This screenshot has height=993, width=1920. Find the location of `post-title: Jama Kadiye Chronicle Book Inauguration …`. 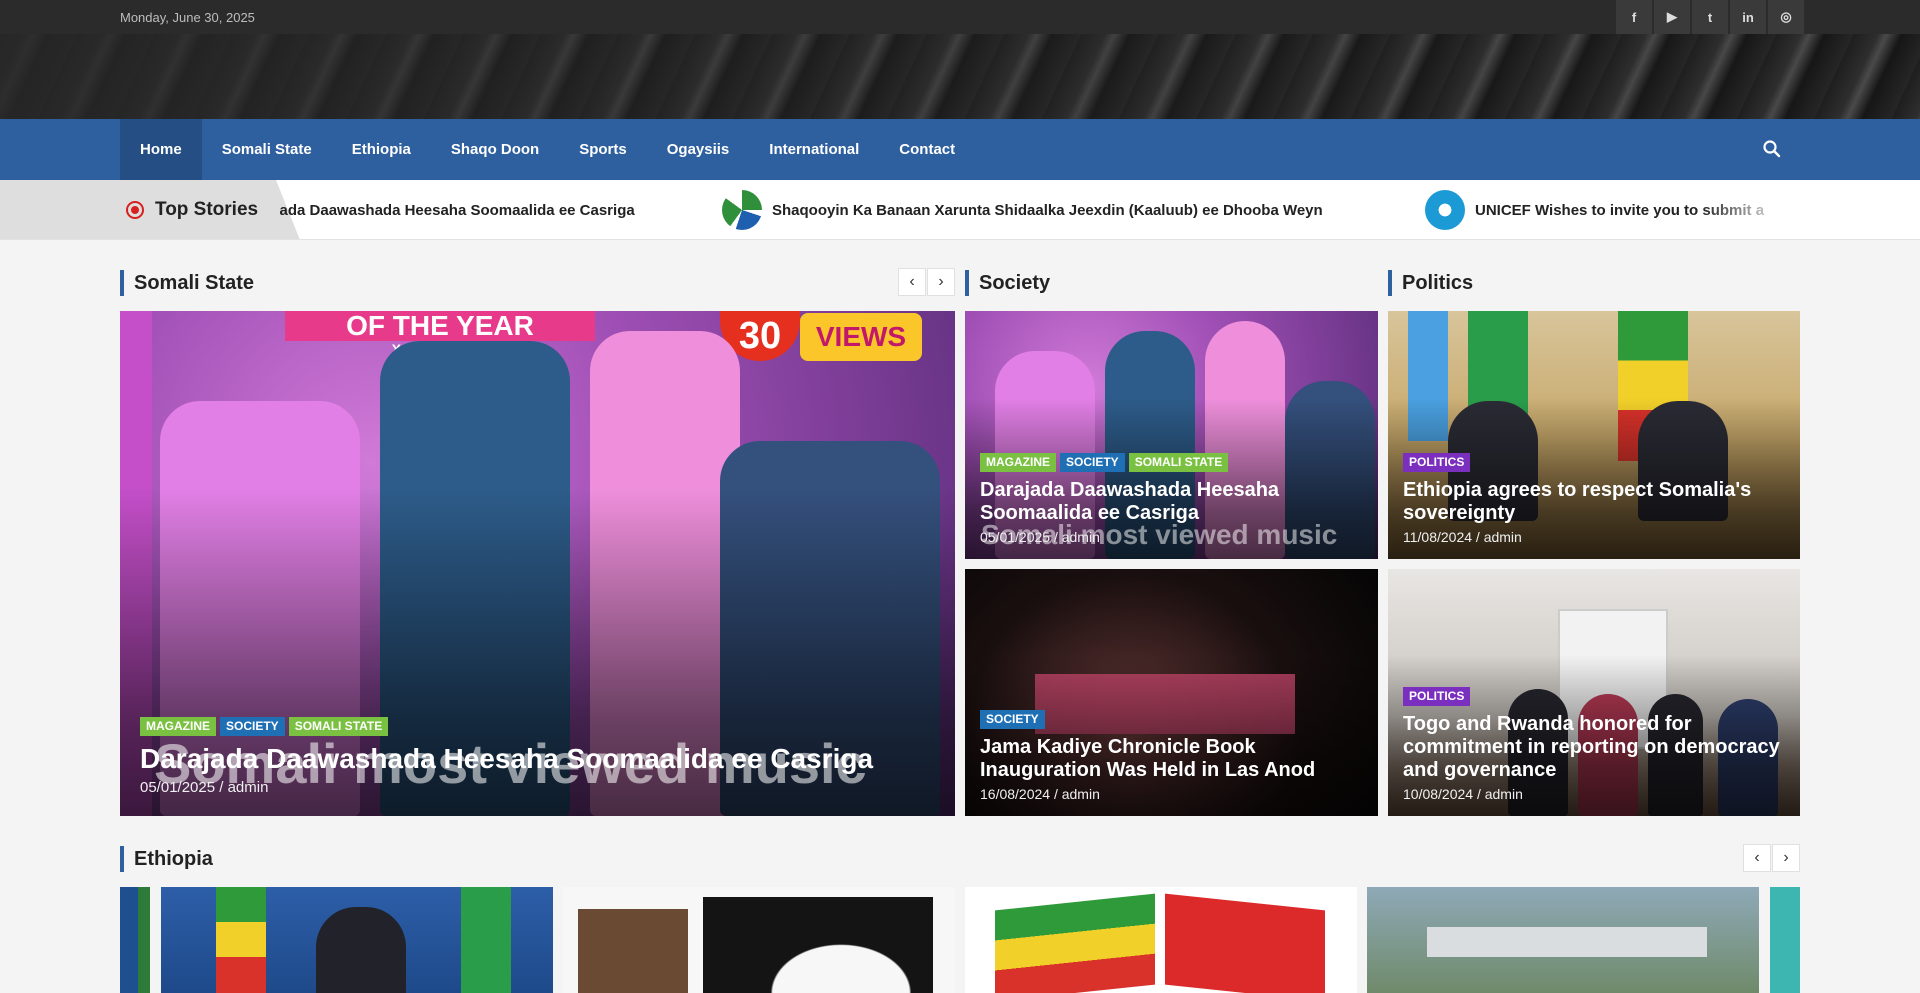

post-title: Jama Kadiye Chronicle Book Inauguration … is located at coordinates (1171, 759).